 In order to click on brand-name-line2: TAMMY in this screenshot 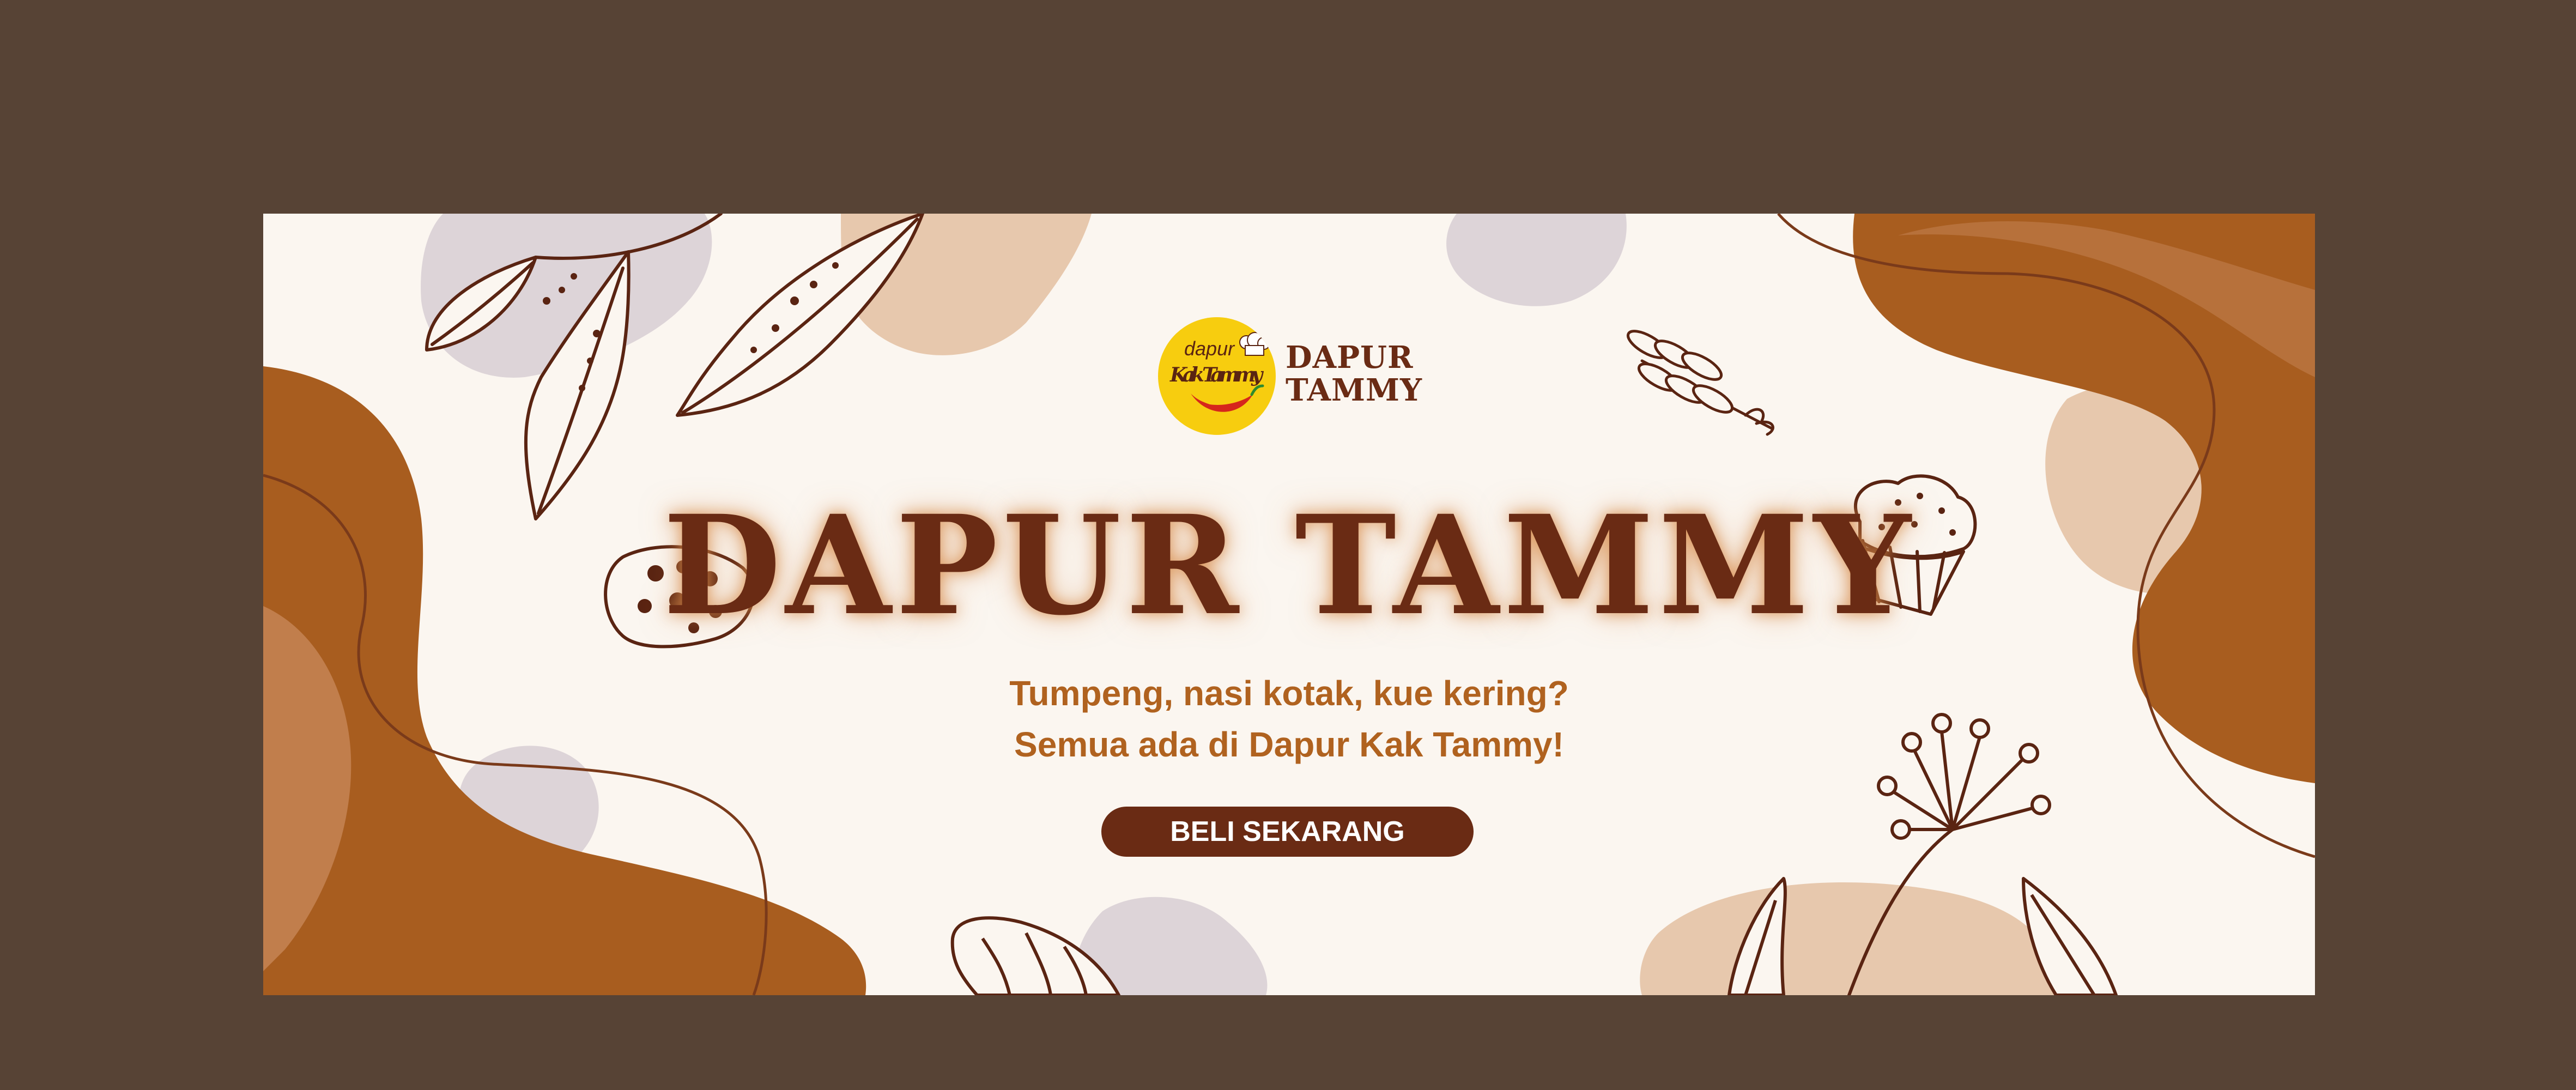, I will do `click(1355, 390)`.